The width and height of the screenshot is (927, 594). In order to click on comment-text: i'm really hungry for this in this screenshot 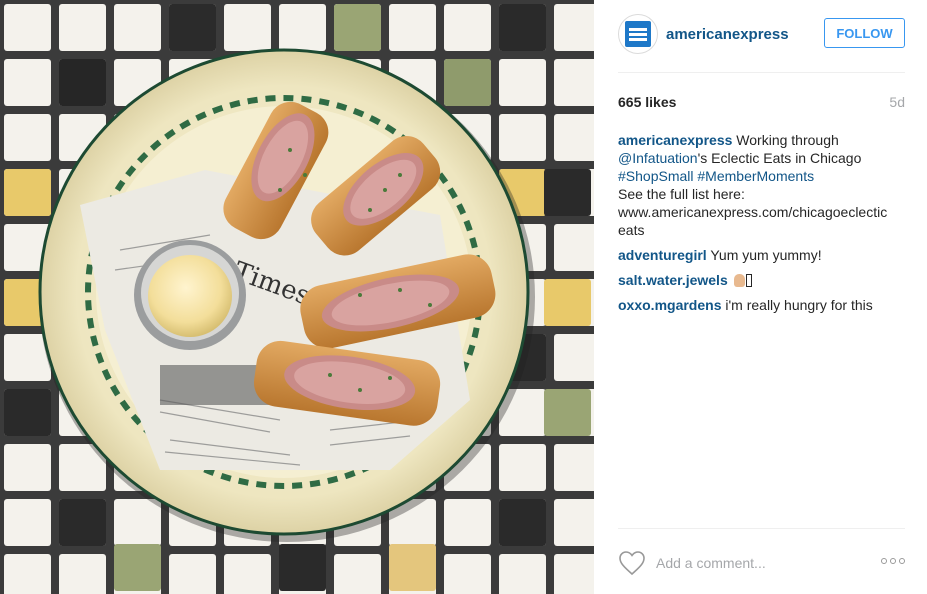, I will do `click(797, 305)`.